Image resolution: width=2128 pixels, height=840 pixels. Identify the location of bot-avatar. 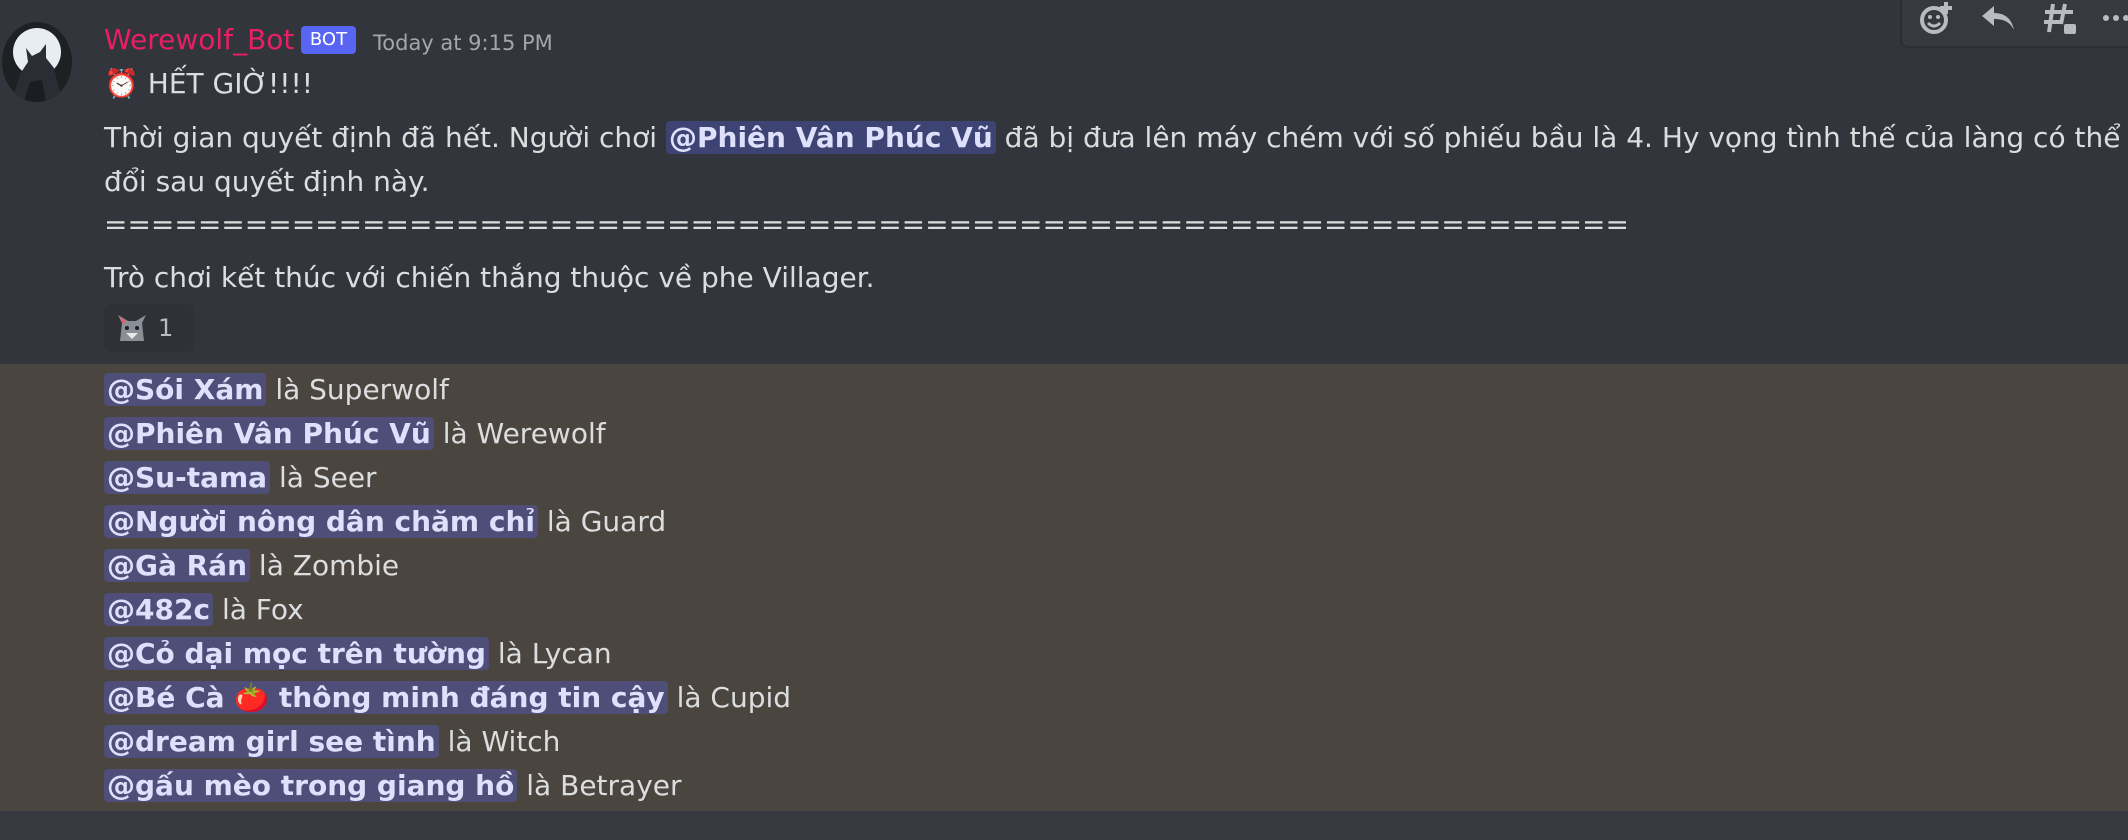
(37, 62).